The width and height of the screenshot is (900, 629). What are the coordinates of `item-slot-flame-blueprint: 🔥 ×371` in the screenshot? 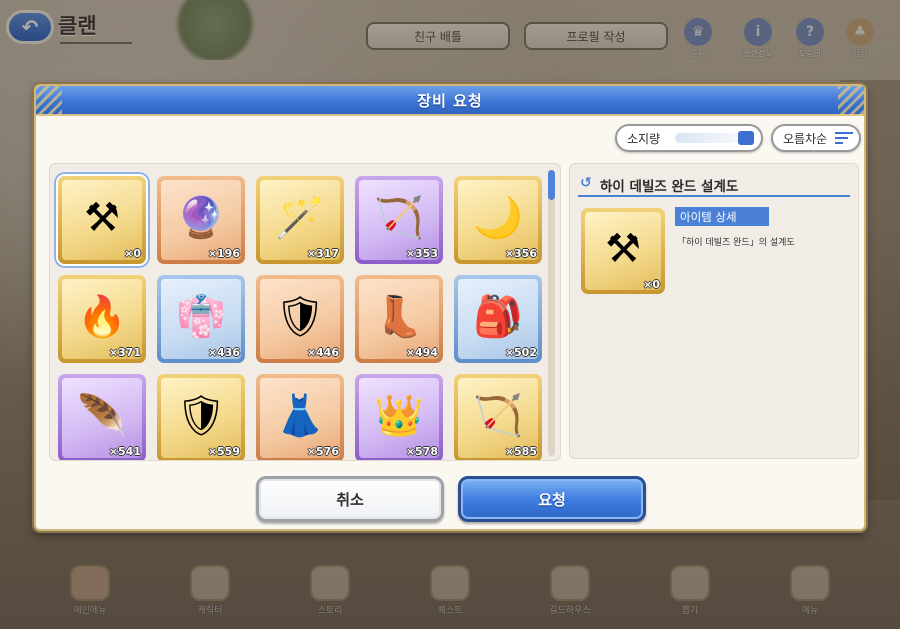 It's located at (102, 319).